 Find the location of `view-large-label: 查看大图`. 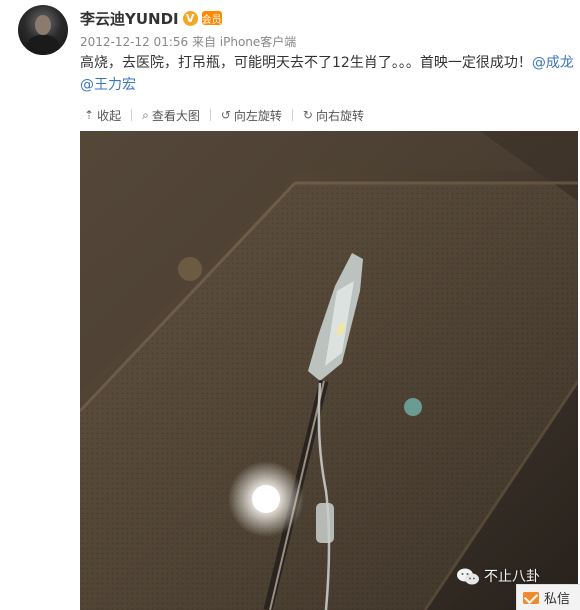

view-large-label: 查看大图 is located at coordinates (175, 115).